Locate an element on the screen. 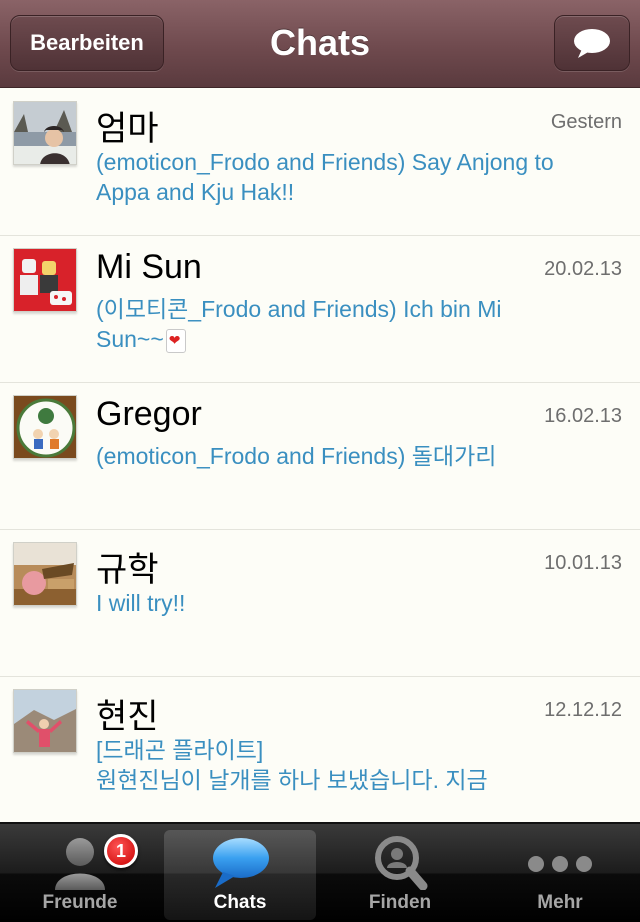 The width and height of the screenshot is (640, 922). compose-button is located at coordinates (592, 43).